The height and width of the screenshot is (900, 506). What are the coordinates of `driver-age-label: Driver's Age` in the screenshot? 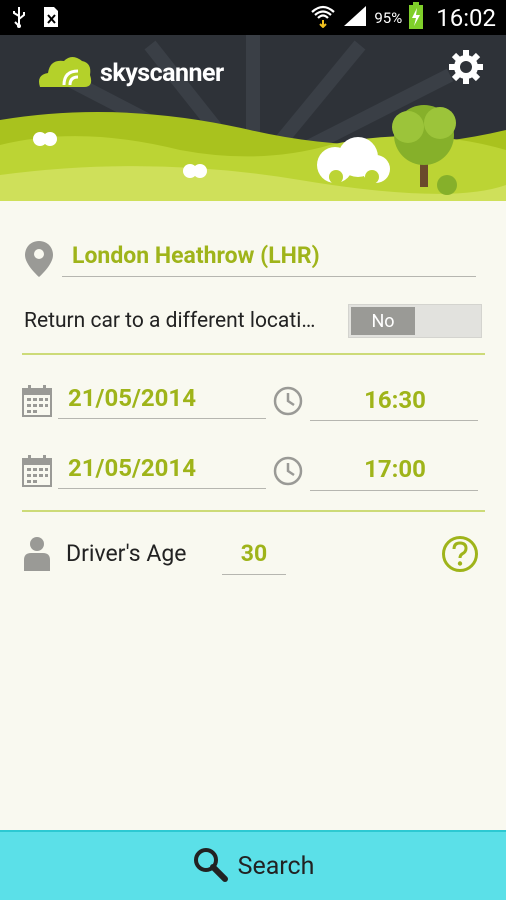 It's located at (126, 553).